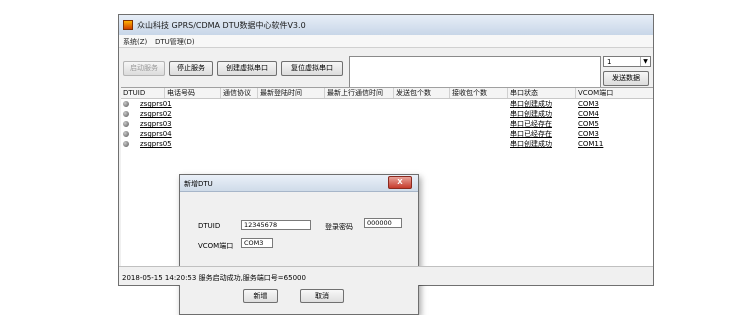 This screenshot has width=750, height=315. Describe the element at coordinates (260, 296) in the screenshot. I see `add-button: 新增` at that location.